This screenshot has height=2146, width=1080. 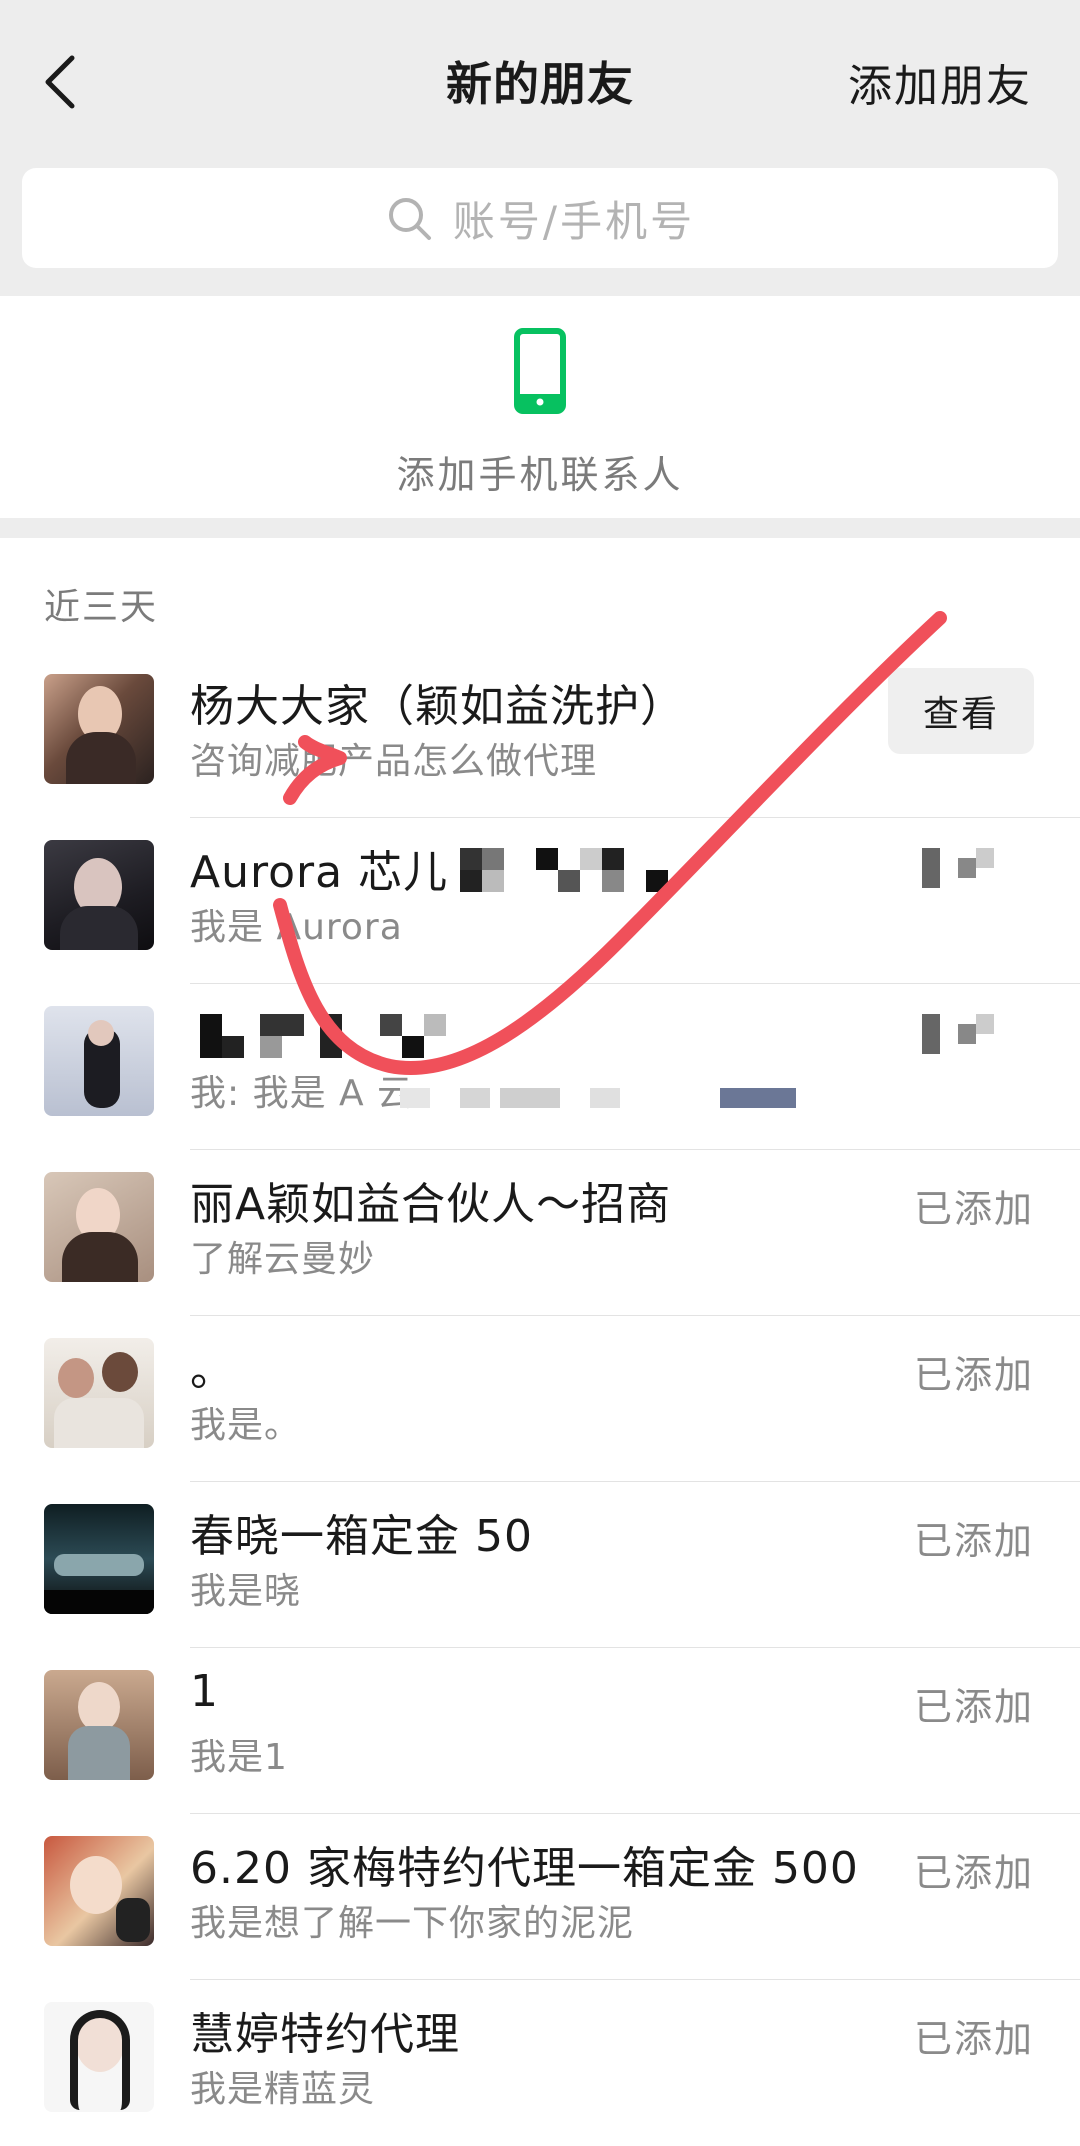 I want to click on friend-name: 丽A颖如益合伙人～招商, so click(x=431, y=1204).